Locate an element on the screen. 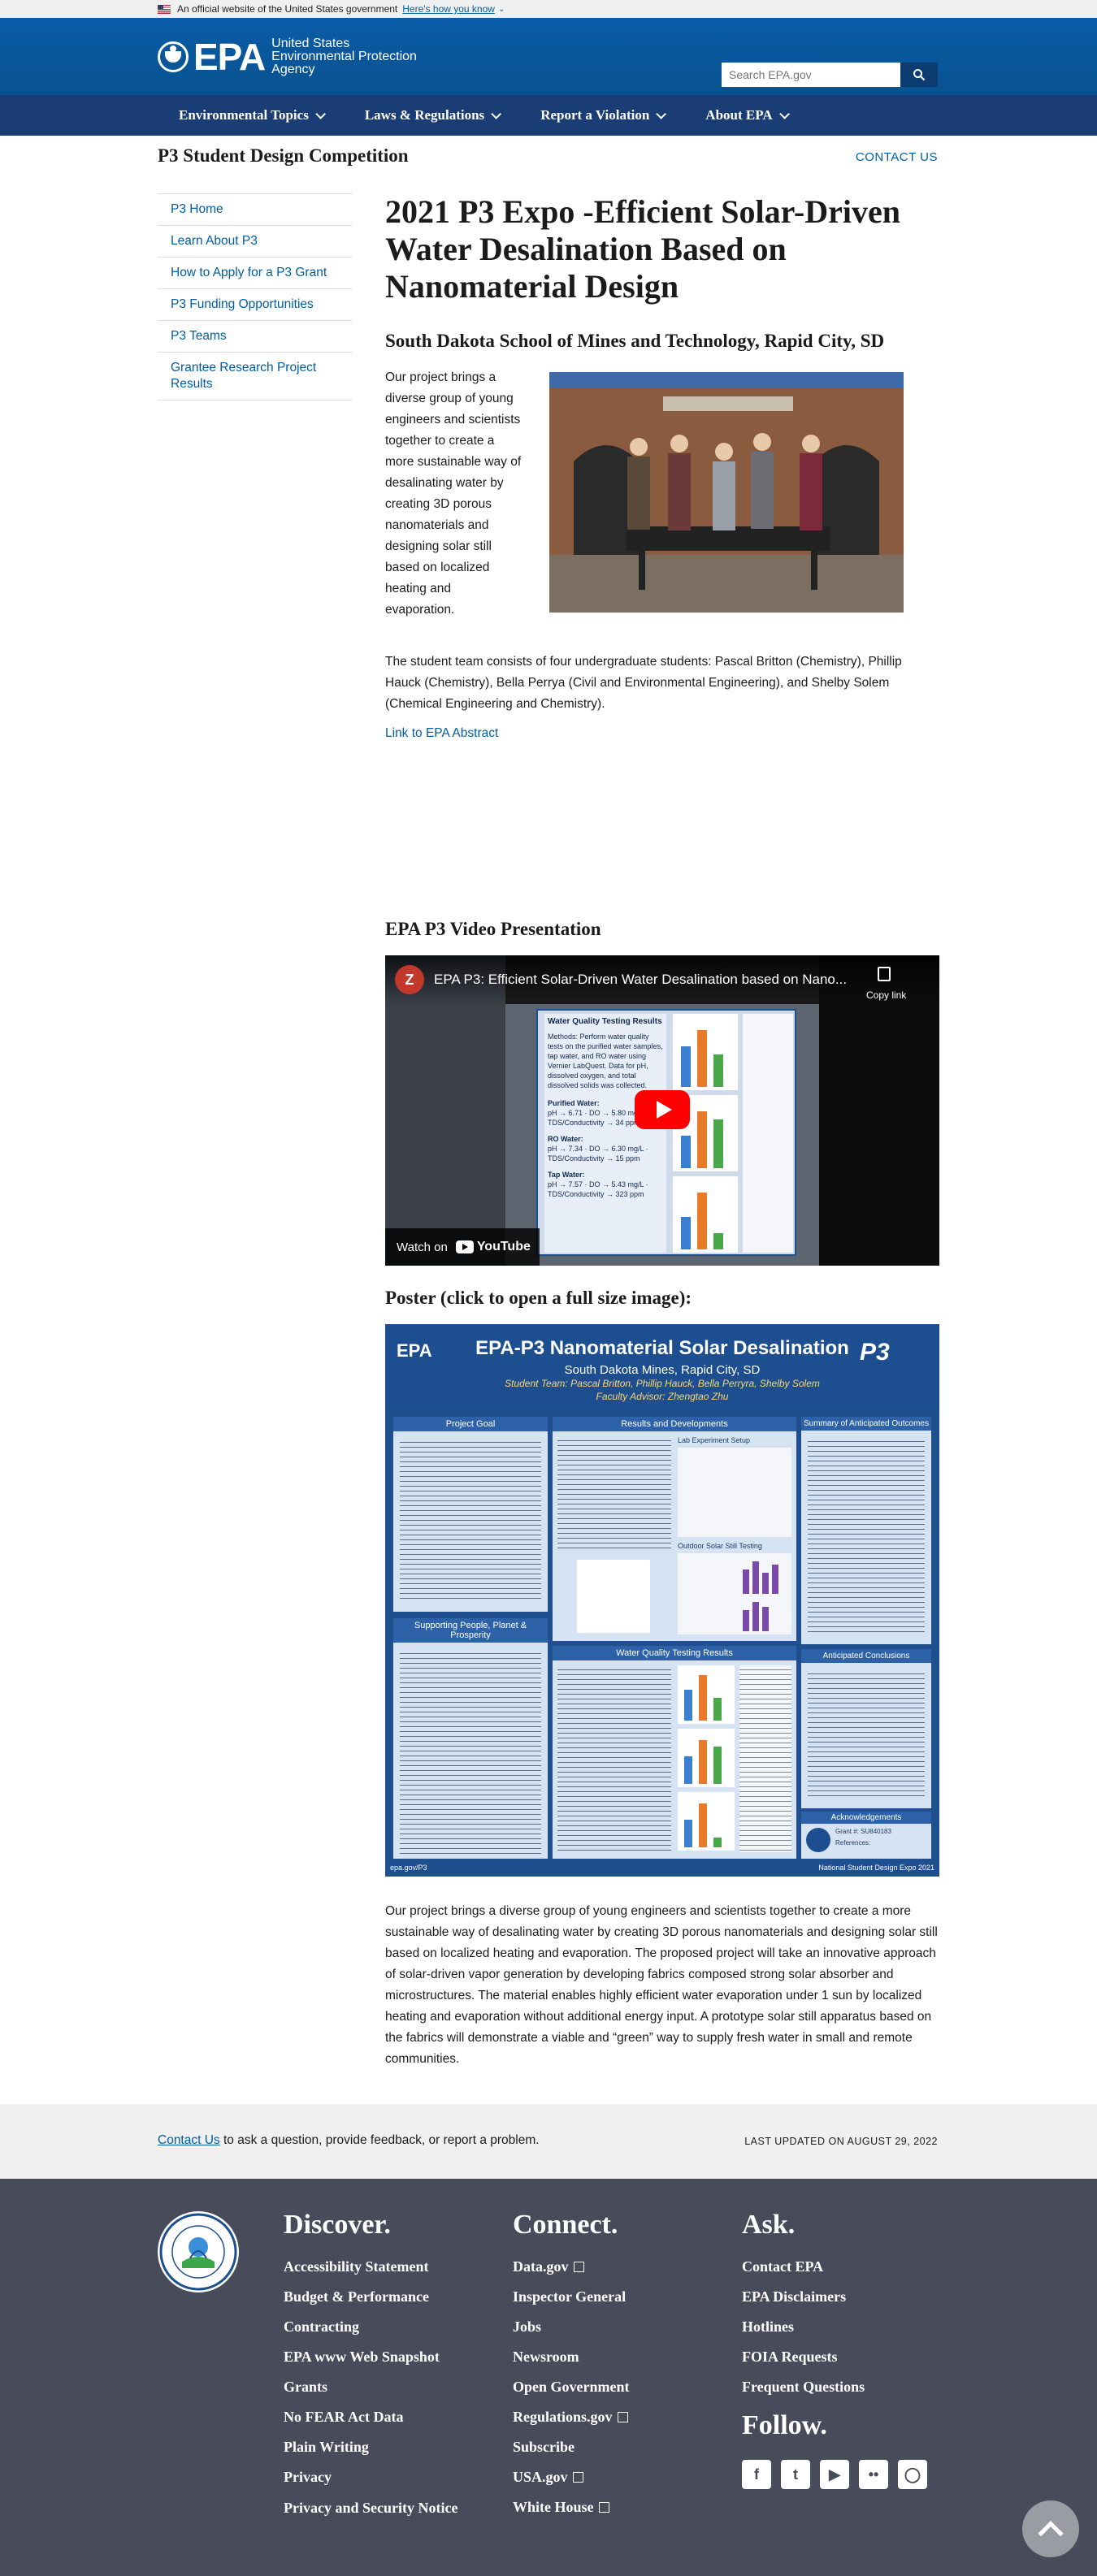 This screenshot has height=2576, width=1097. youtube-icon: ▶ is located at coordinates (835, 2474).